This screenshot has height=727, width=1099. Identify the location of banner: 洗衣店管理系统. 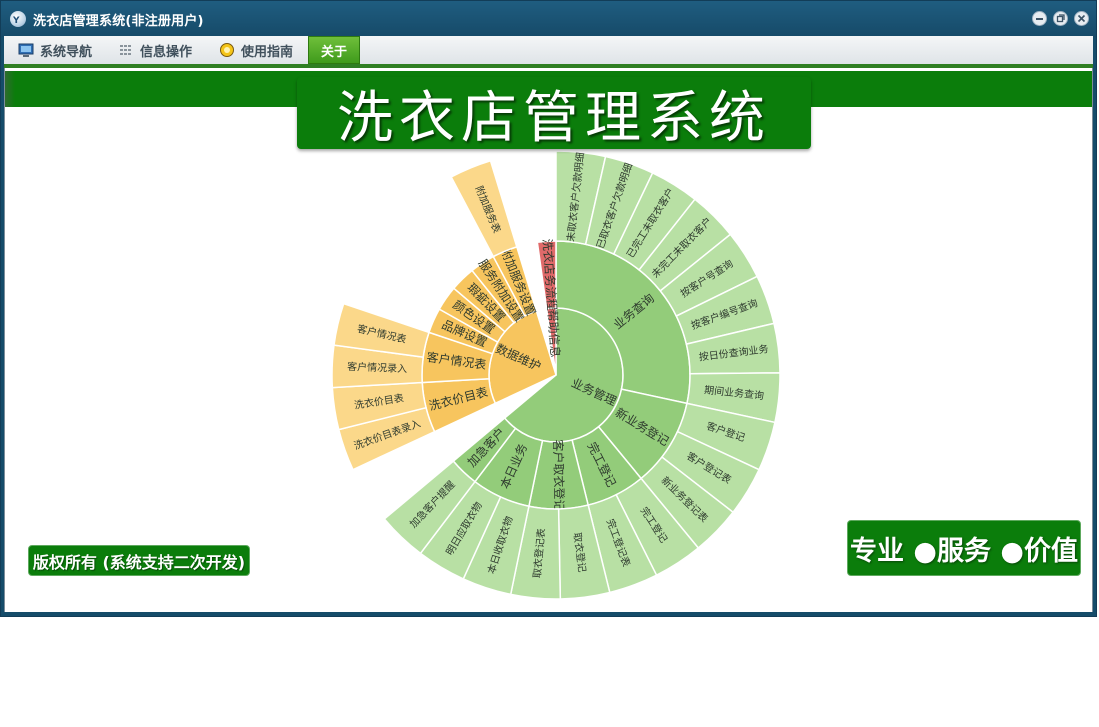
(554, 114).